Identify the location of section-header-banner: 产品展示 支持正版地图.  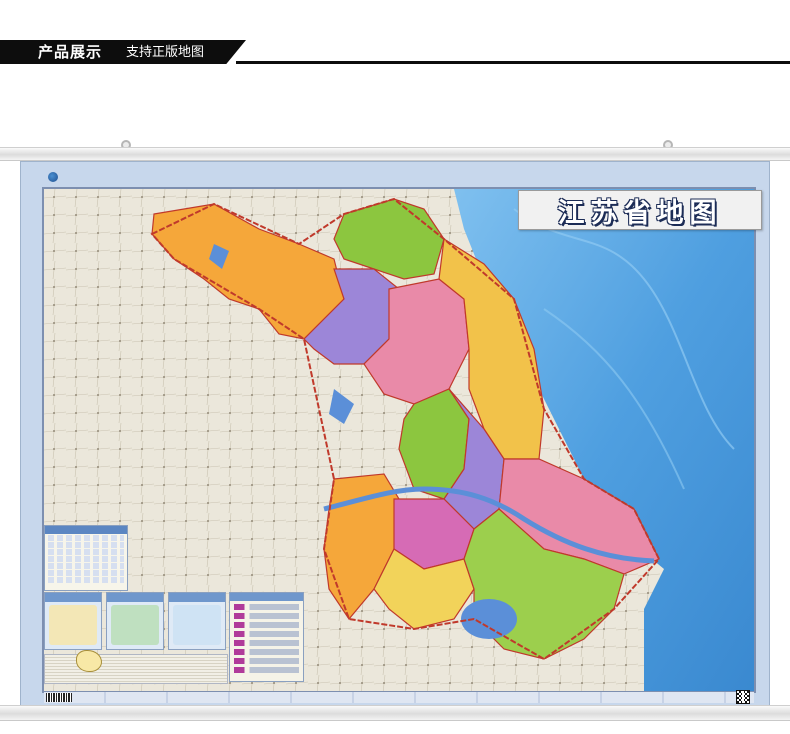
(395, 52).